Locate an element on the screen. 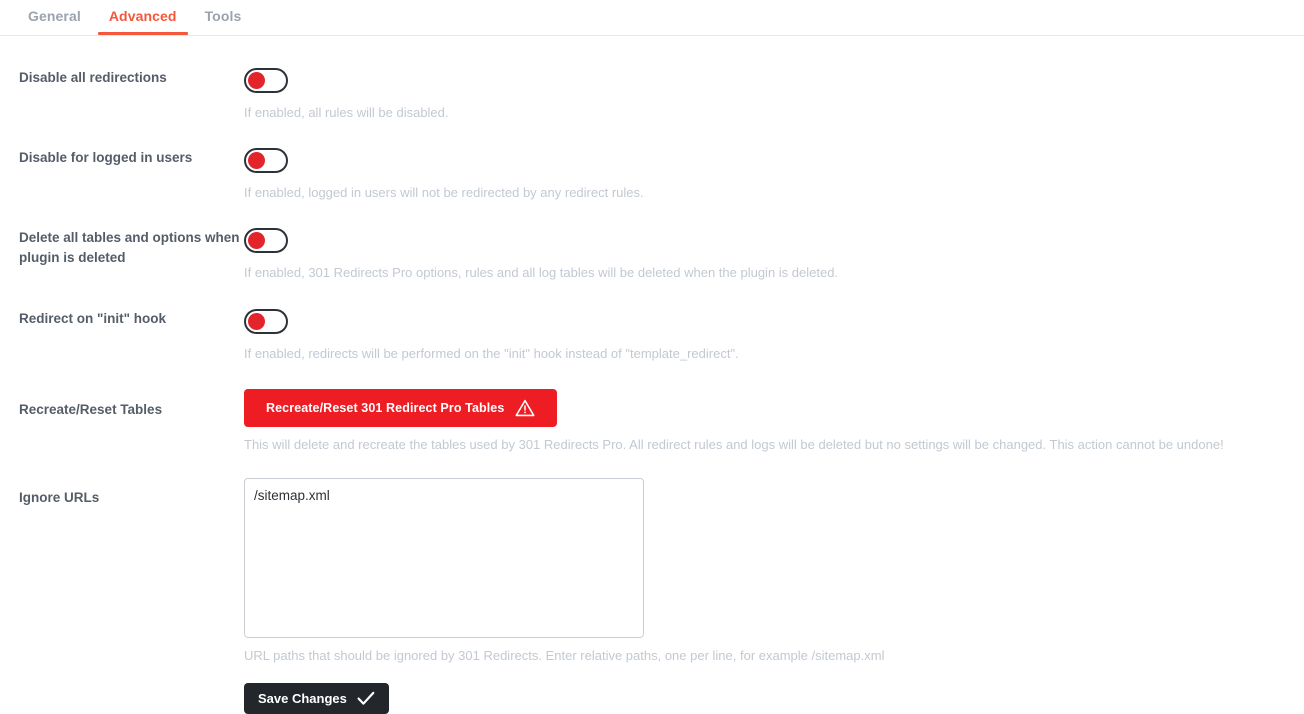 The height and width of the screenshot is (714, 1304). recreate-reset-tables-button-label: Recreate/Reset 301 Redirect Pro Tables is located at coordinates (385, 407).